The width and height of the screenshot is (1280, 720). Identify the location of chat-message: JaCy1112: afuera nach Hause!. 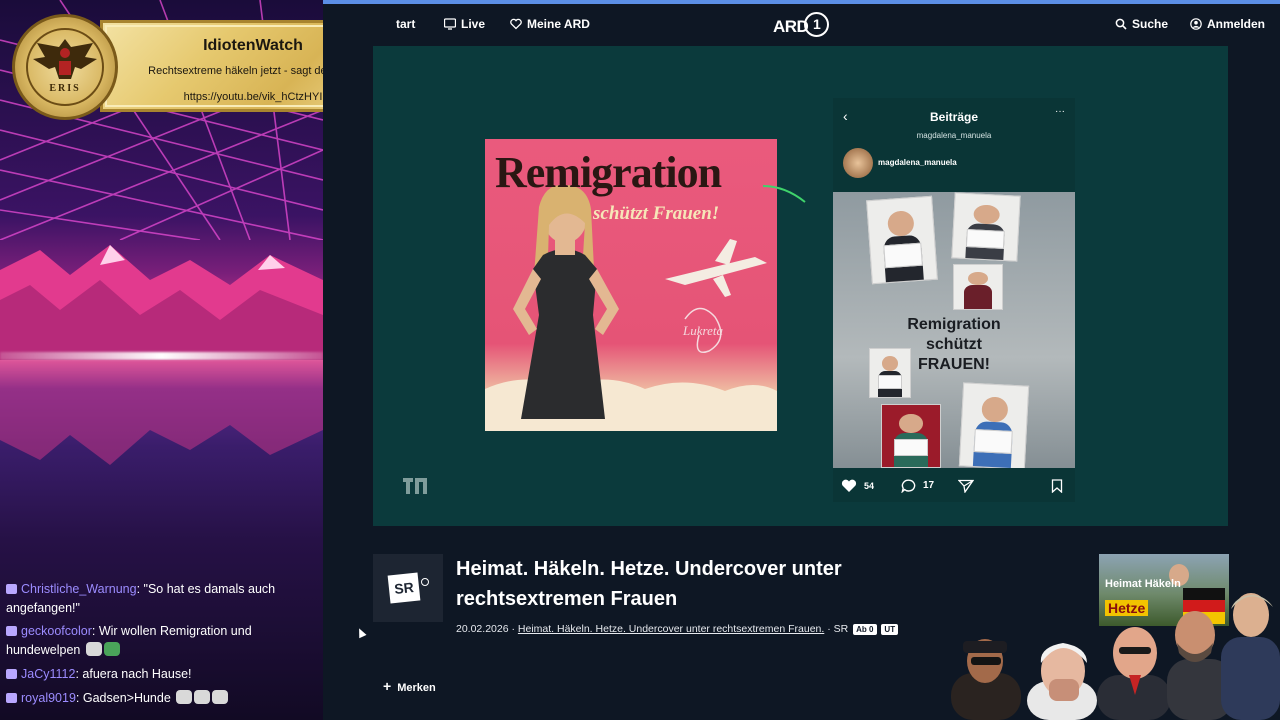
(156, 674).